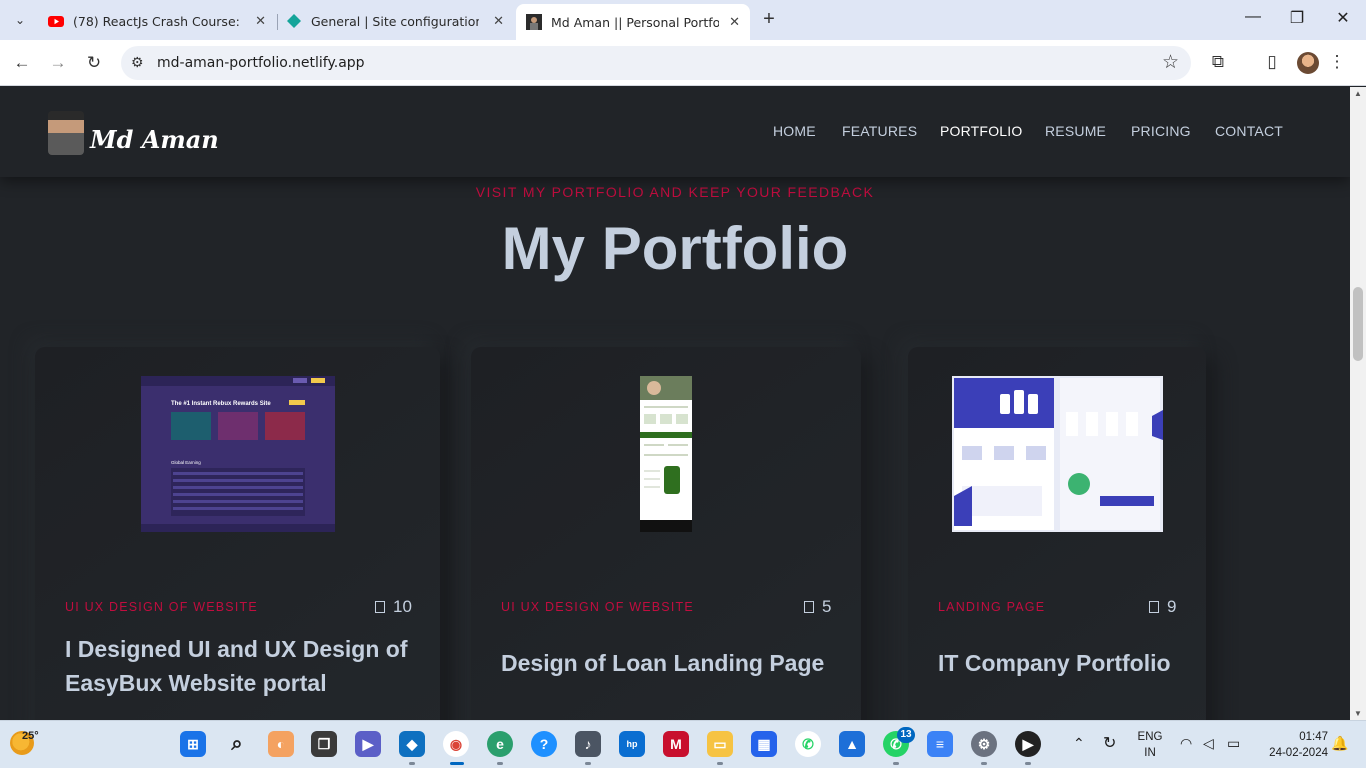 This screenshot has width=1366, height=768. What do you see at coordinates (1057, 533) in the screenshot?
I see `portfolio-card: LANDING PAGE 9 IT Company Portfolio` at bounding box center [1057, 533].